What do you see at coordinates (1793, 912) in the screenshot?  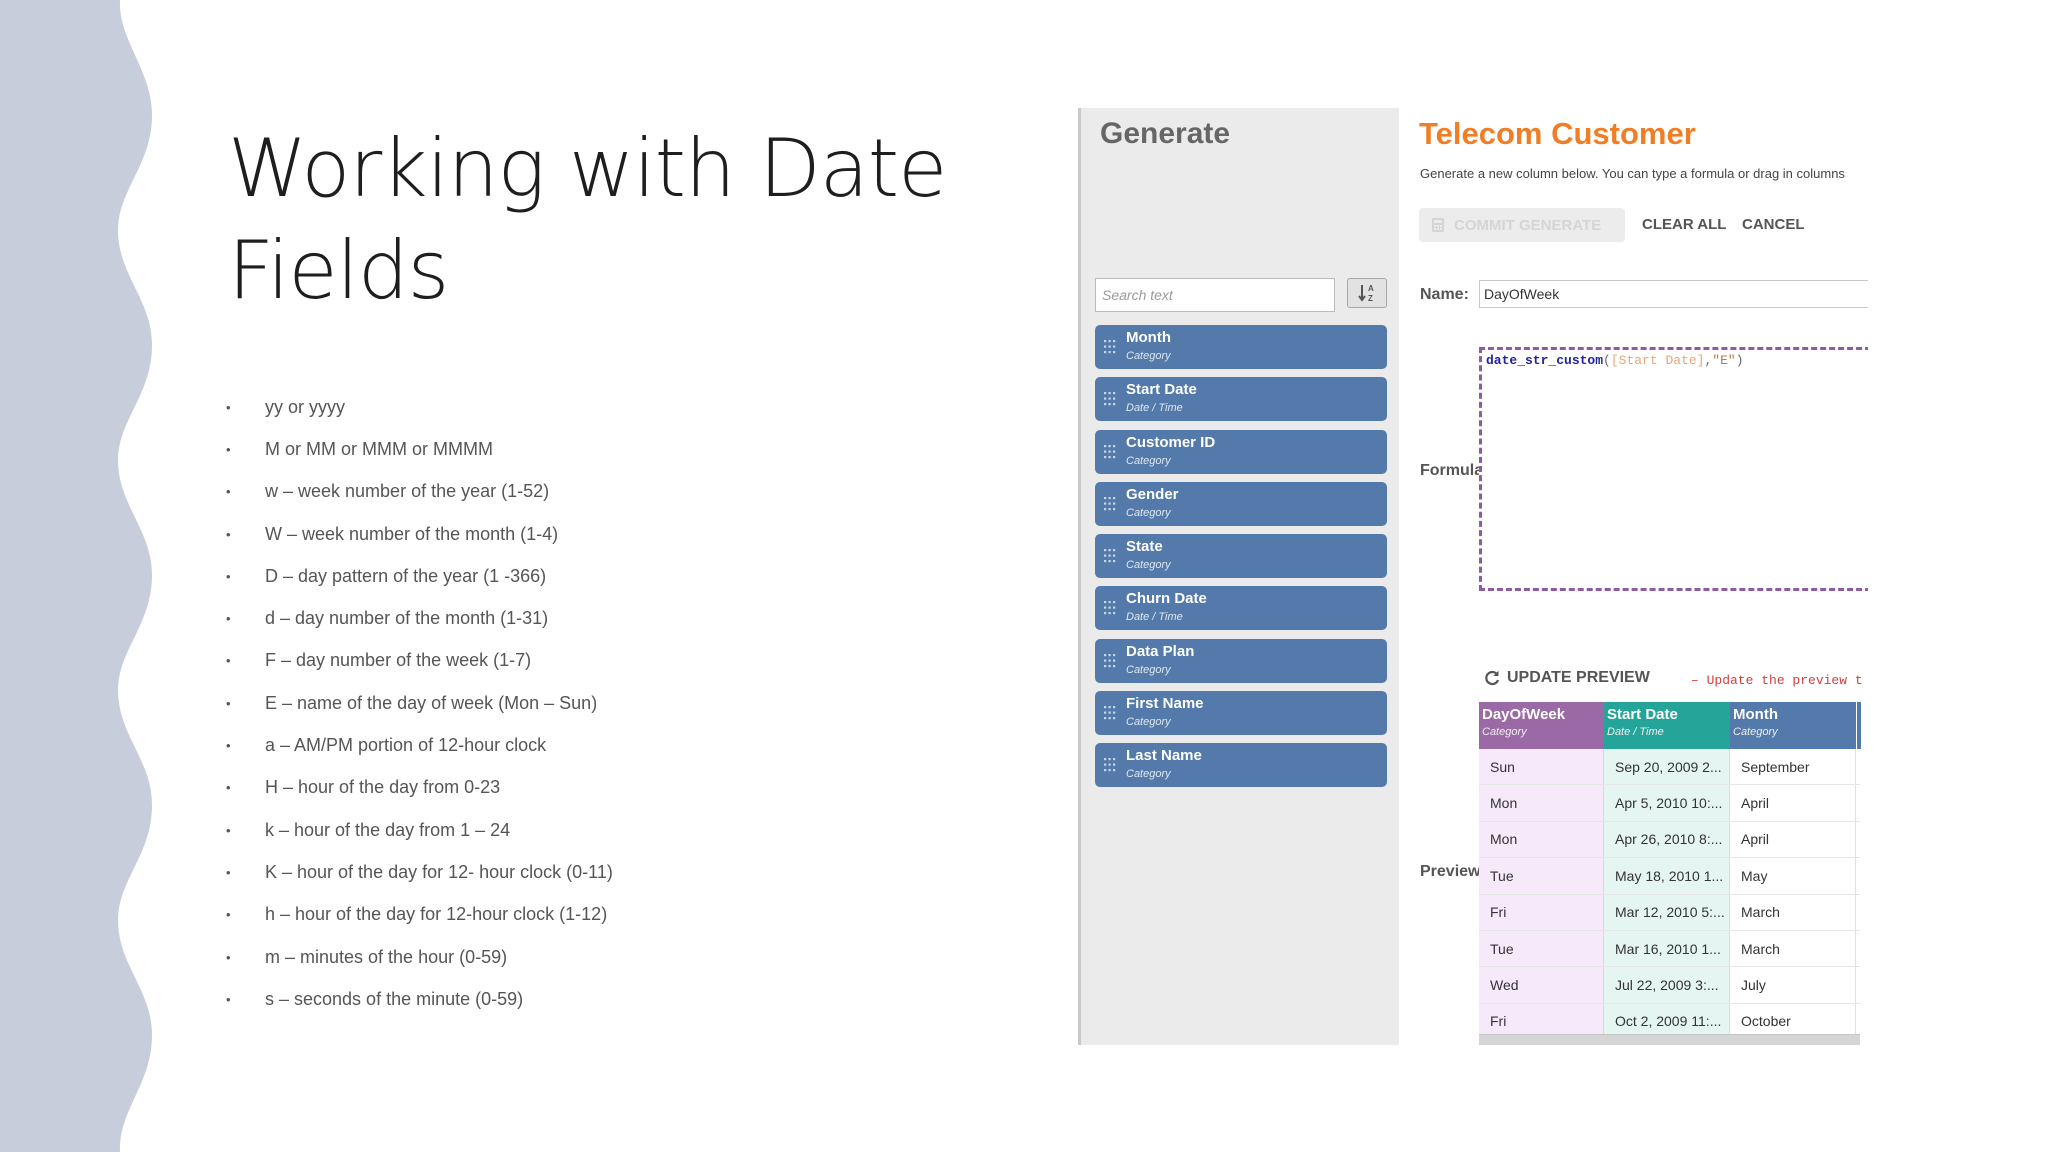 I see `table-cell: March` at bounding box center [1793, 912].